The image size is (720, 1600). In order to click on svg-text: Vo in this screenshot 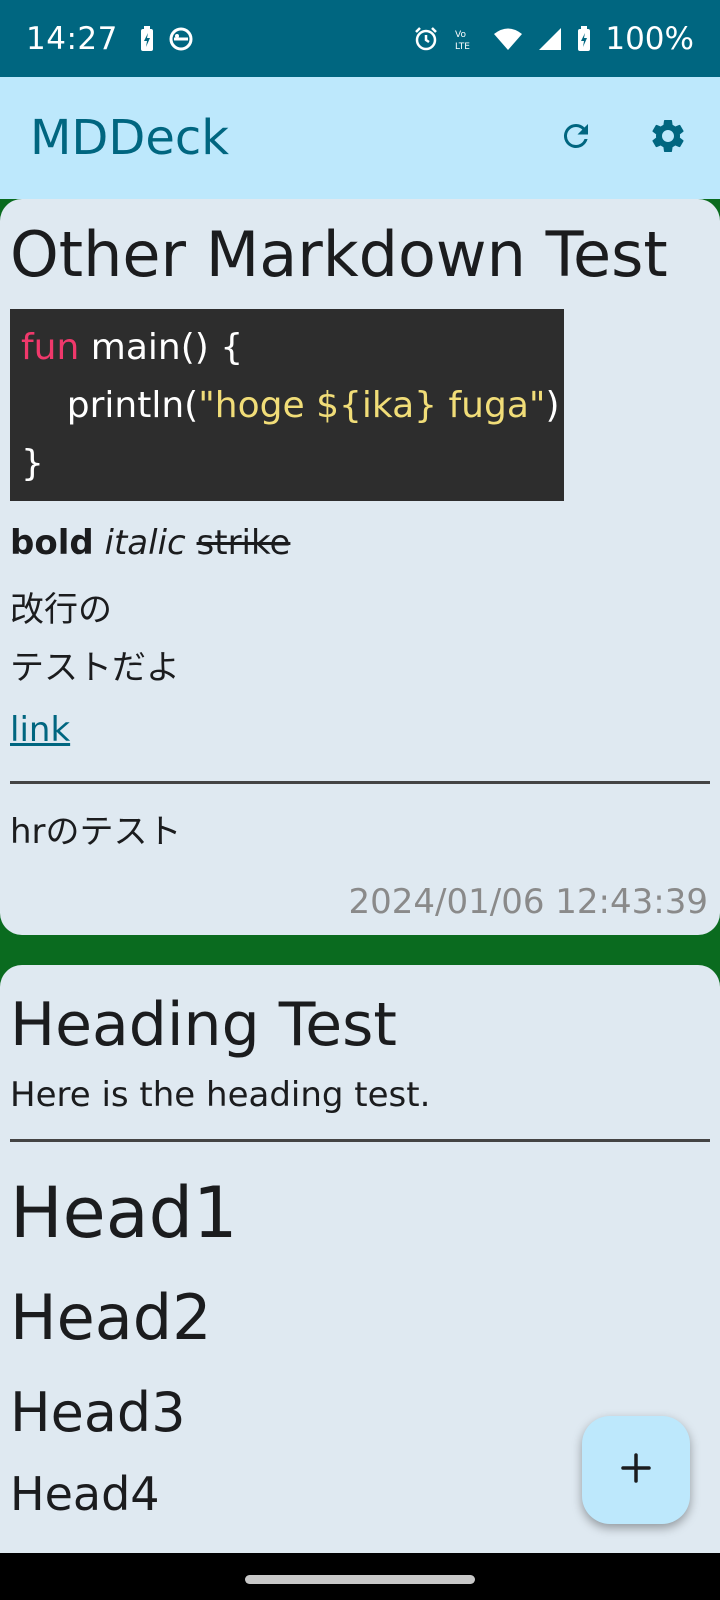, I will do `click(460, 35)`.